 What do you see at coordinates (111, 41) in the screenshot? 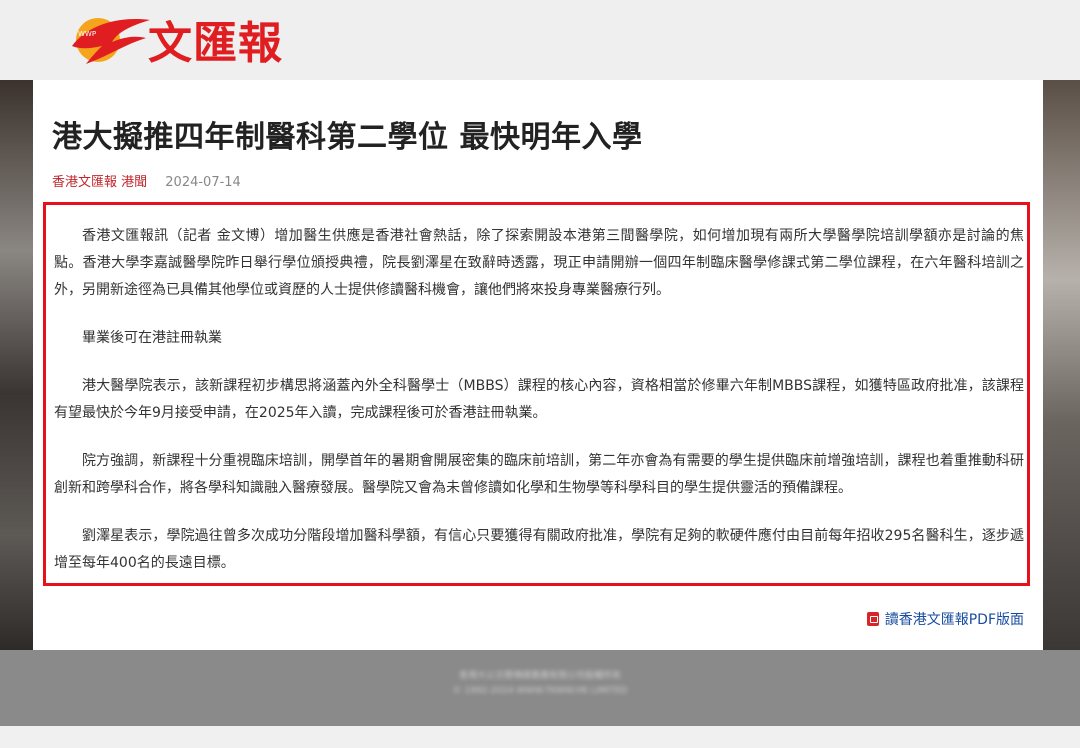
I see `logo-bird-icon: WWP` at bounding box center [111, 41].